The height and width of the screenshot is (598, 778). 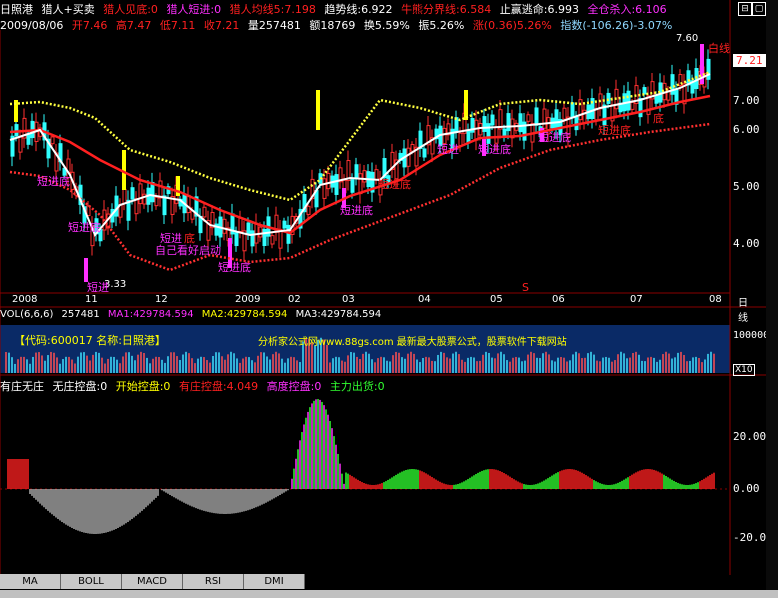 What do you see at coordinates (294, 386) in the screenshot?
I see `ctrl-high: 高度控盘:0` at bounding box center [294, 386].